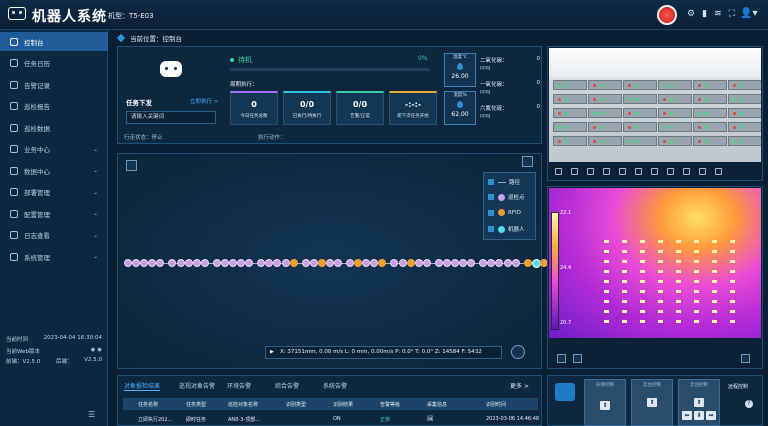 This screenshot has height=426, width=768. I want to click on ptz2-right-button: ➡, so click(711, 415).